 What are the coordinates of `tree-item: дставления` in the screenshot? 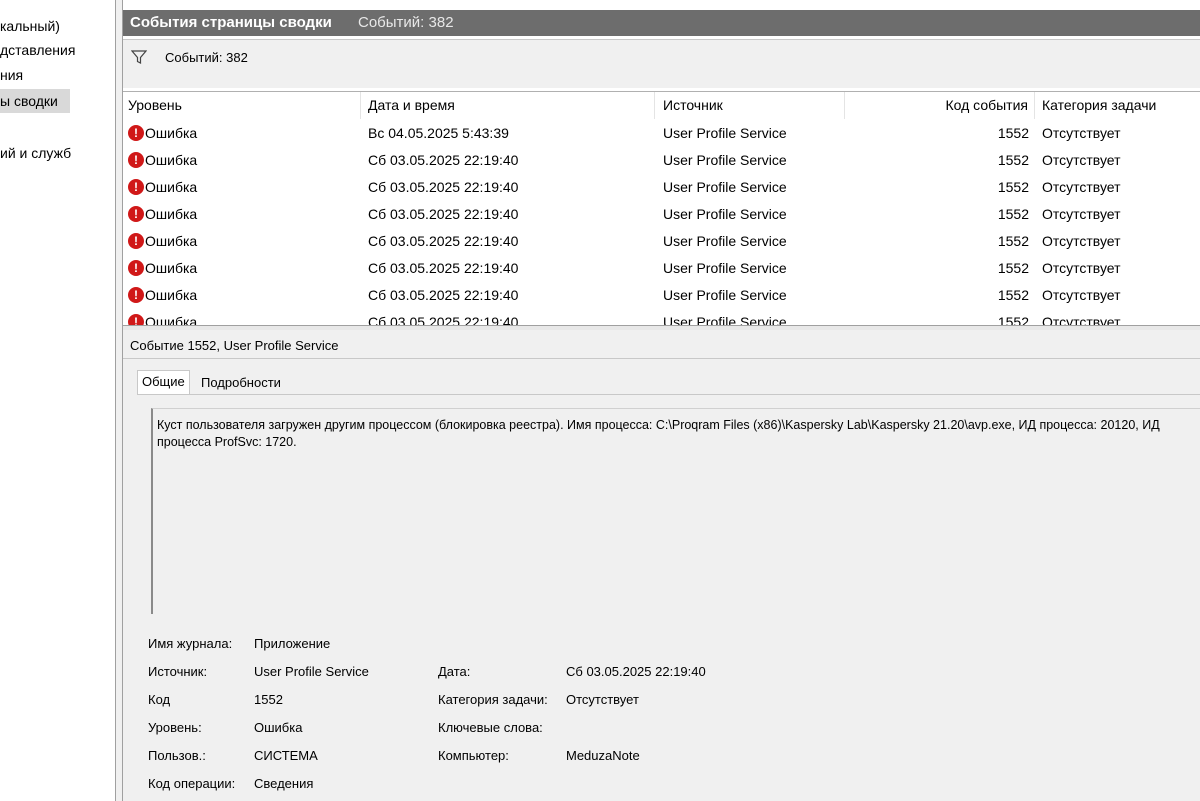 It's located at (37, 50).